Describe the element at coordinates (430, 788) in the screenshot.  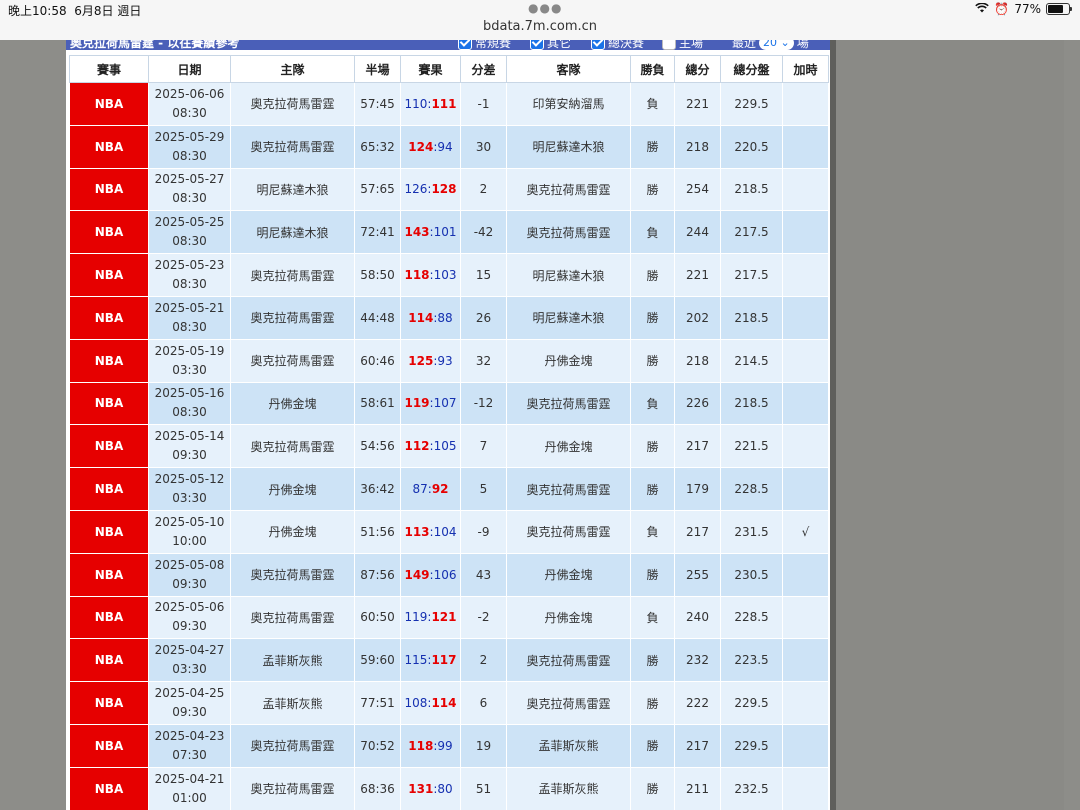
I see `final-score: 131:80` at that location.